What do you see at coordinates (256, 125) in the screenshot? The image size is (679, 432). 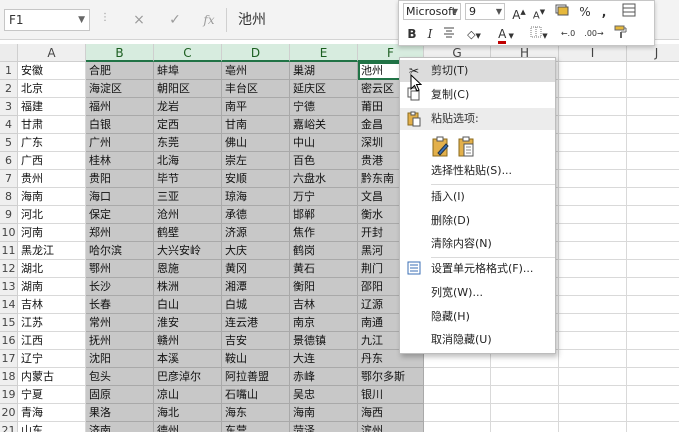 I see `cell: 甘南` at bounding box center [256, 125].